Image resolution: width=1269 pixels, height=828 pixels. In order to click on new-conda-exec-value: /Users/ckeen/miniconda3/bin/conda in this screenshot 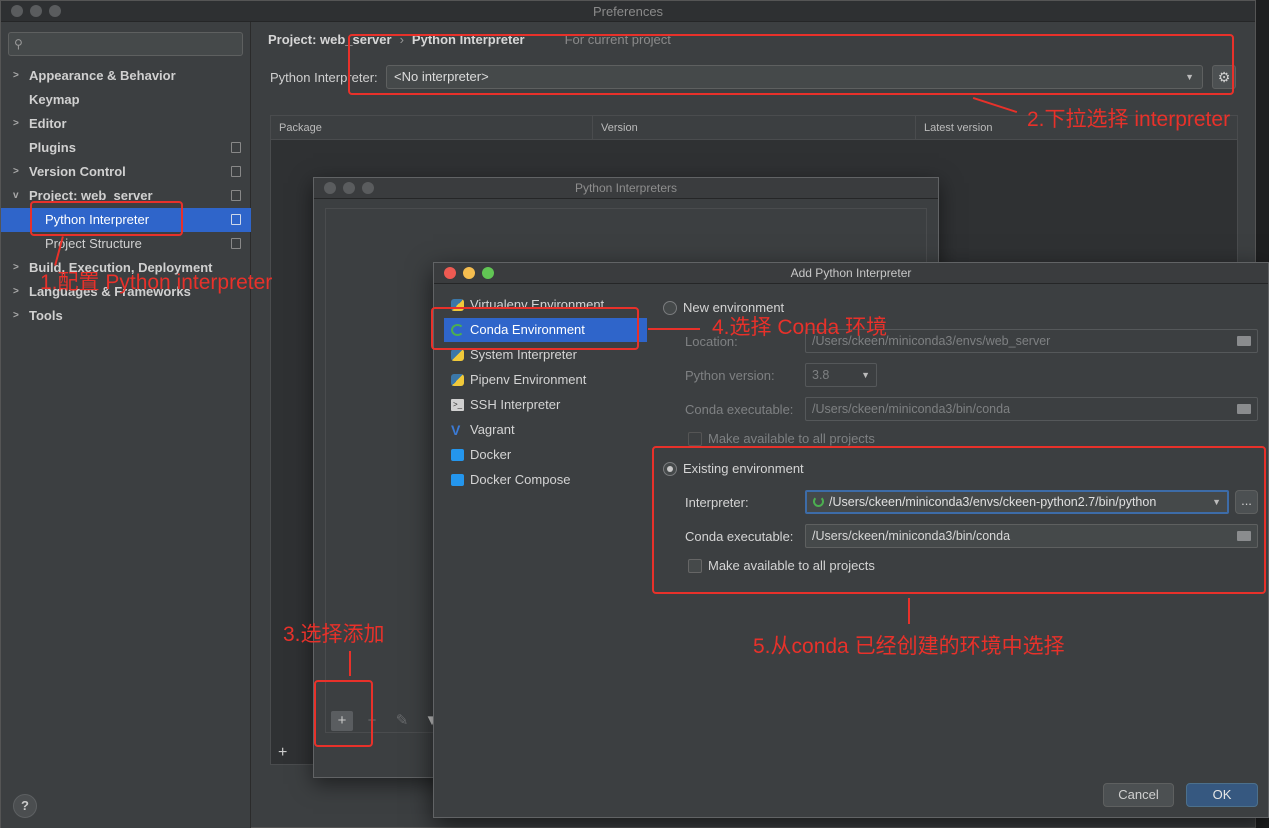, I will do `click(911, 409)`.